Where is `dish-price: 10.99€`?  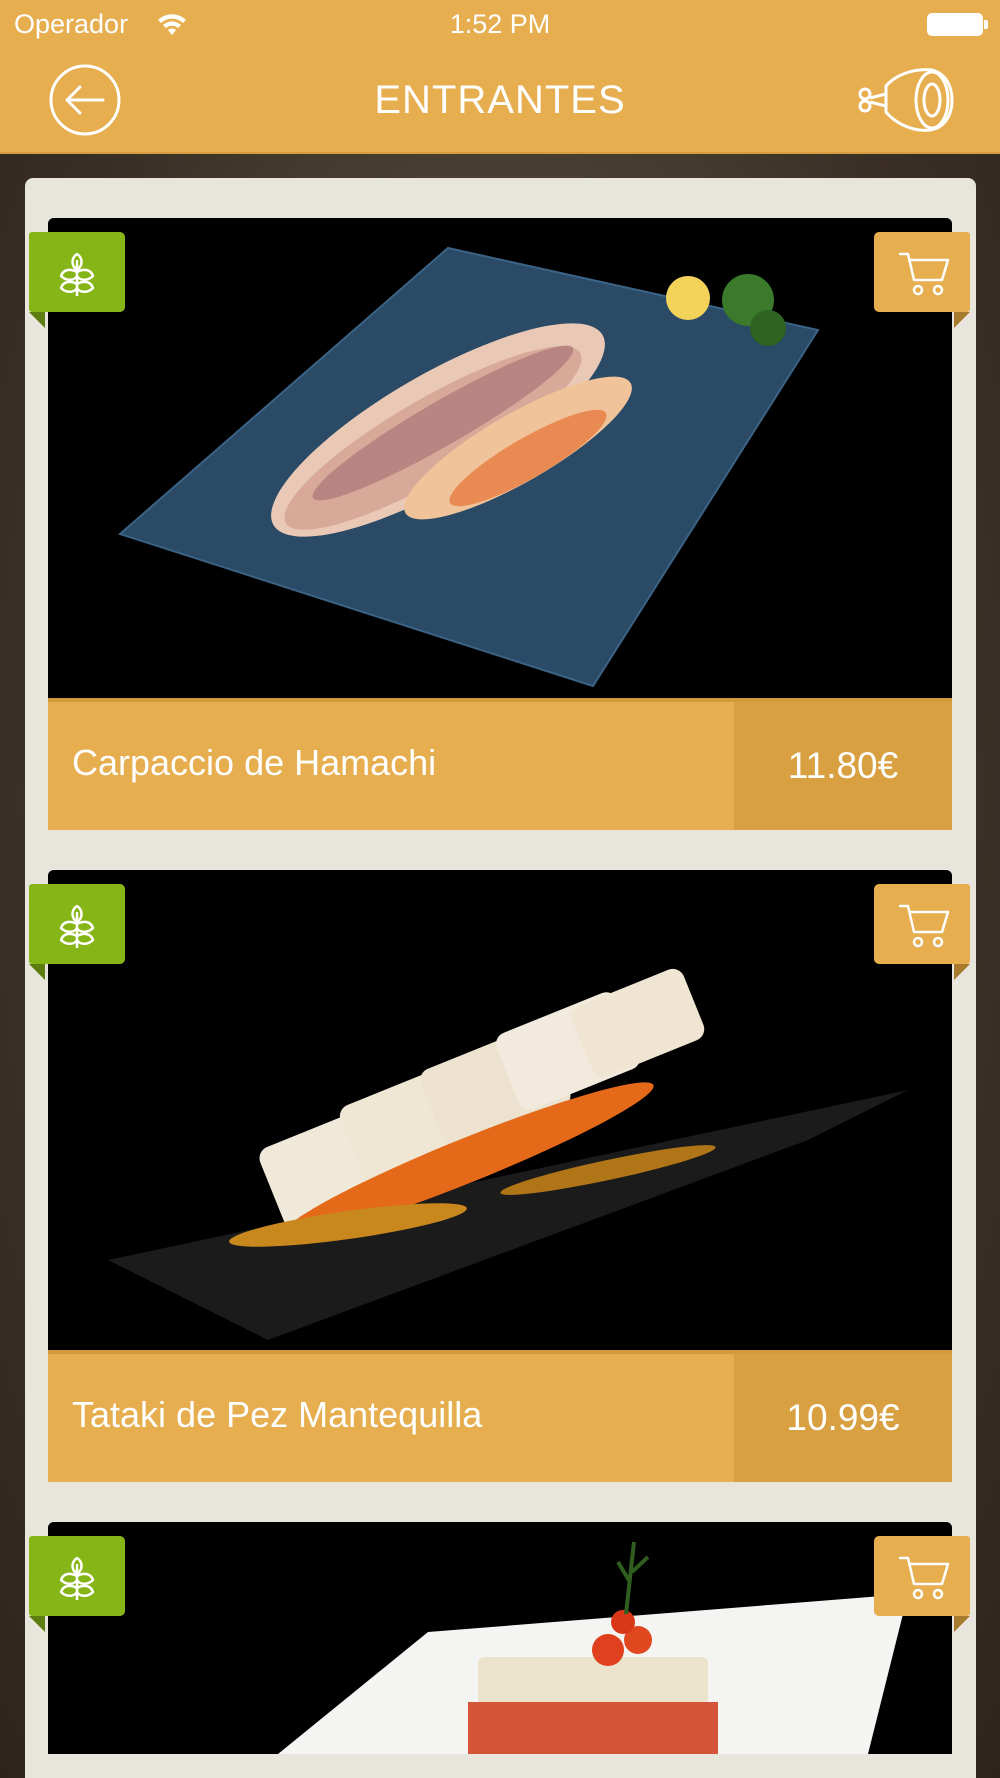 dish-price: 10.99€ is located at coordinates (843, 1418).